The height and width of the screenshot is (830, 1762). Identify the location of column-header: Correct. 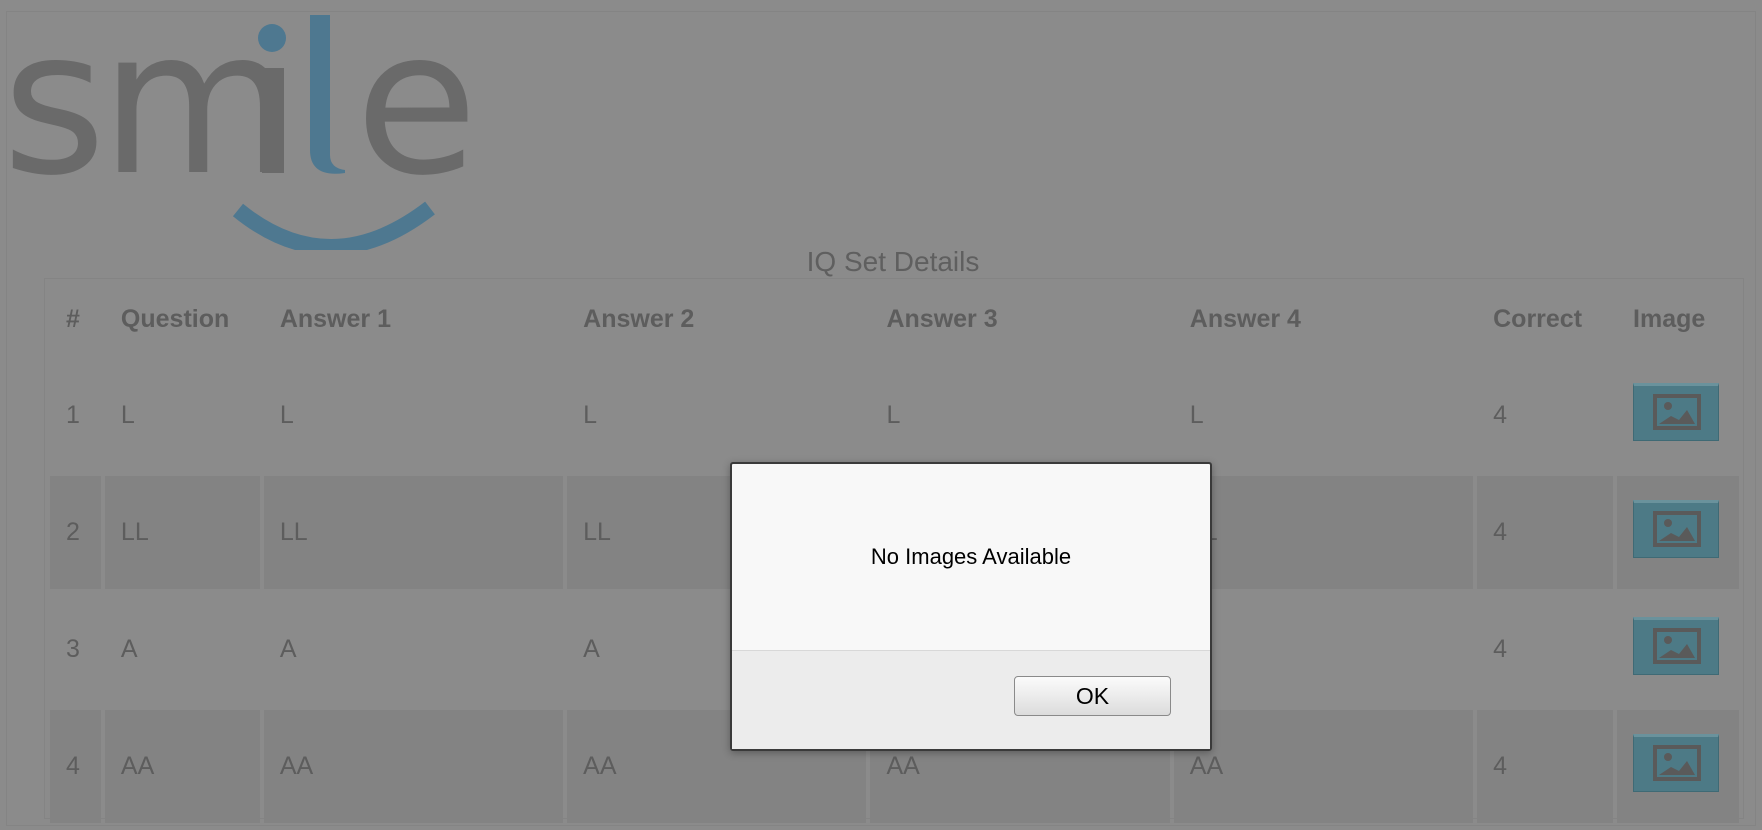
(1538, 318).